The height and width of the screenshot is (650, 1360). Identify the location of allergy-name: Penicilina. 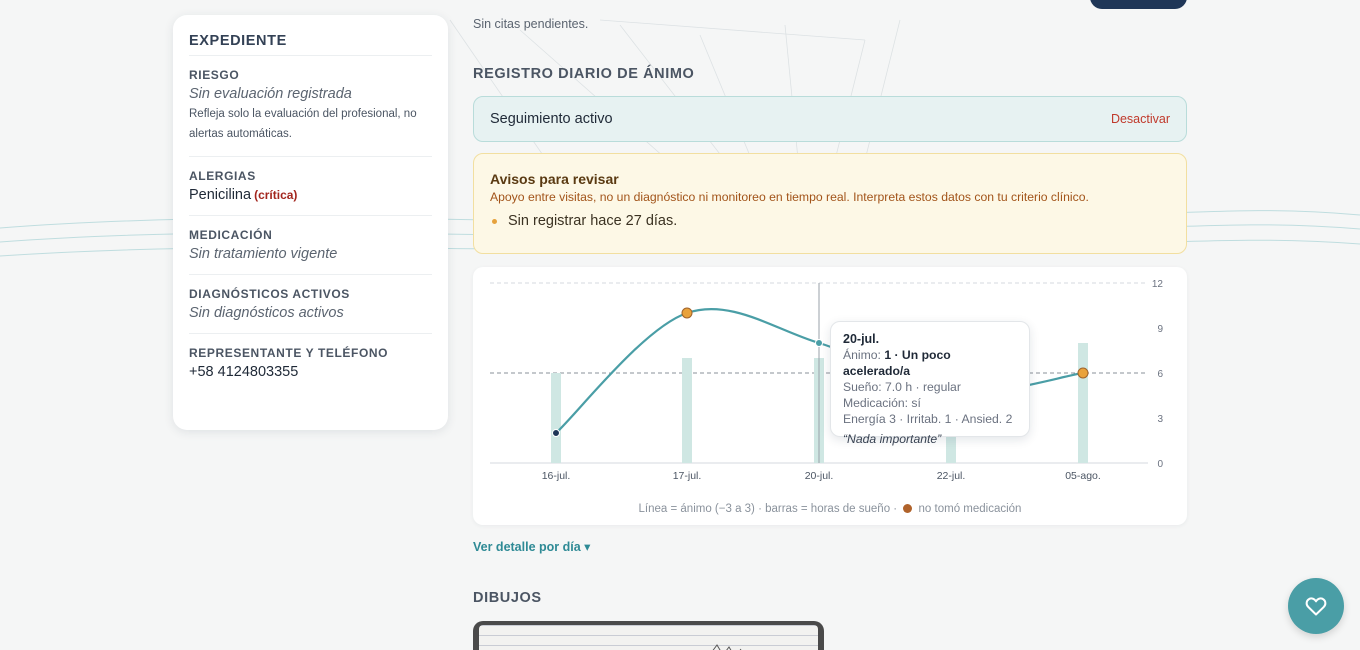
(220, 195).